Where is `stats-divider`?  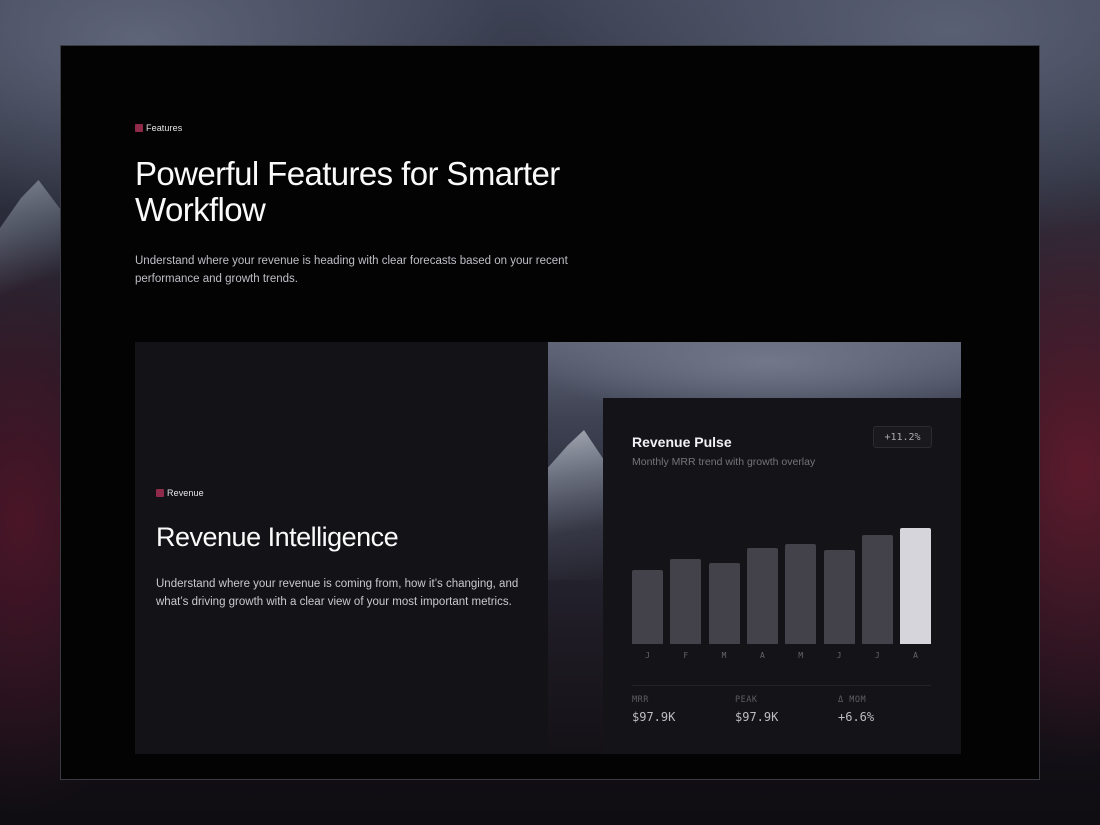 stats-divider is located at coordinates (781, 685).